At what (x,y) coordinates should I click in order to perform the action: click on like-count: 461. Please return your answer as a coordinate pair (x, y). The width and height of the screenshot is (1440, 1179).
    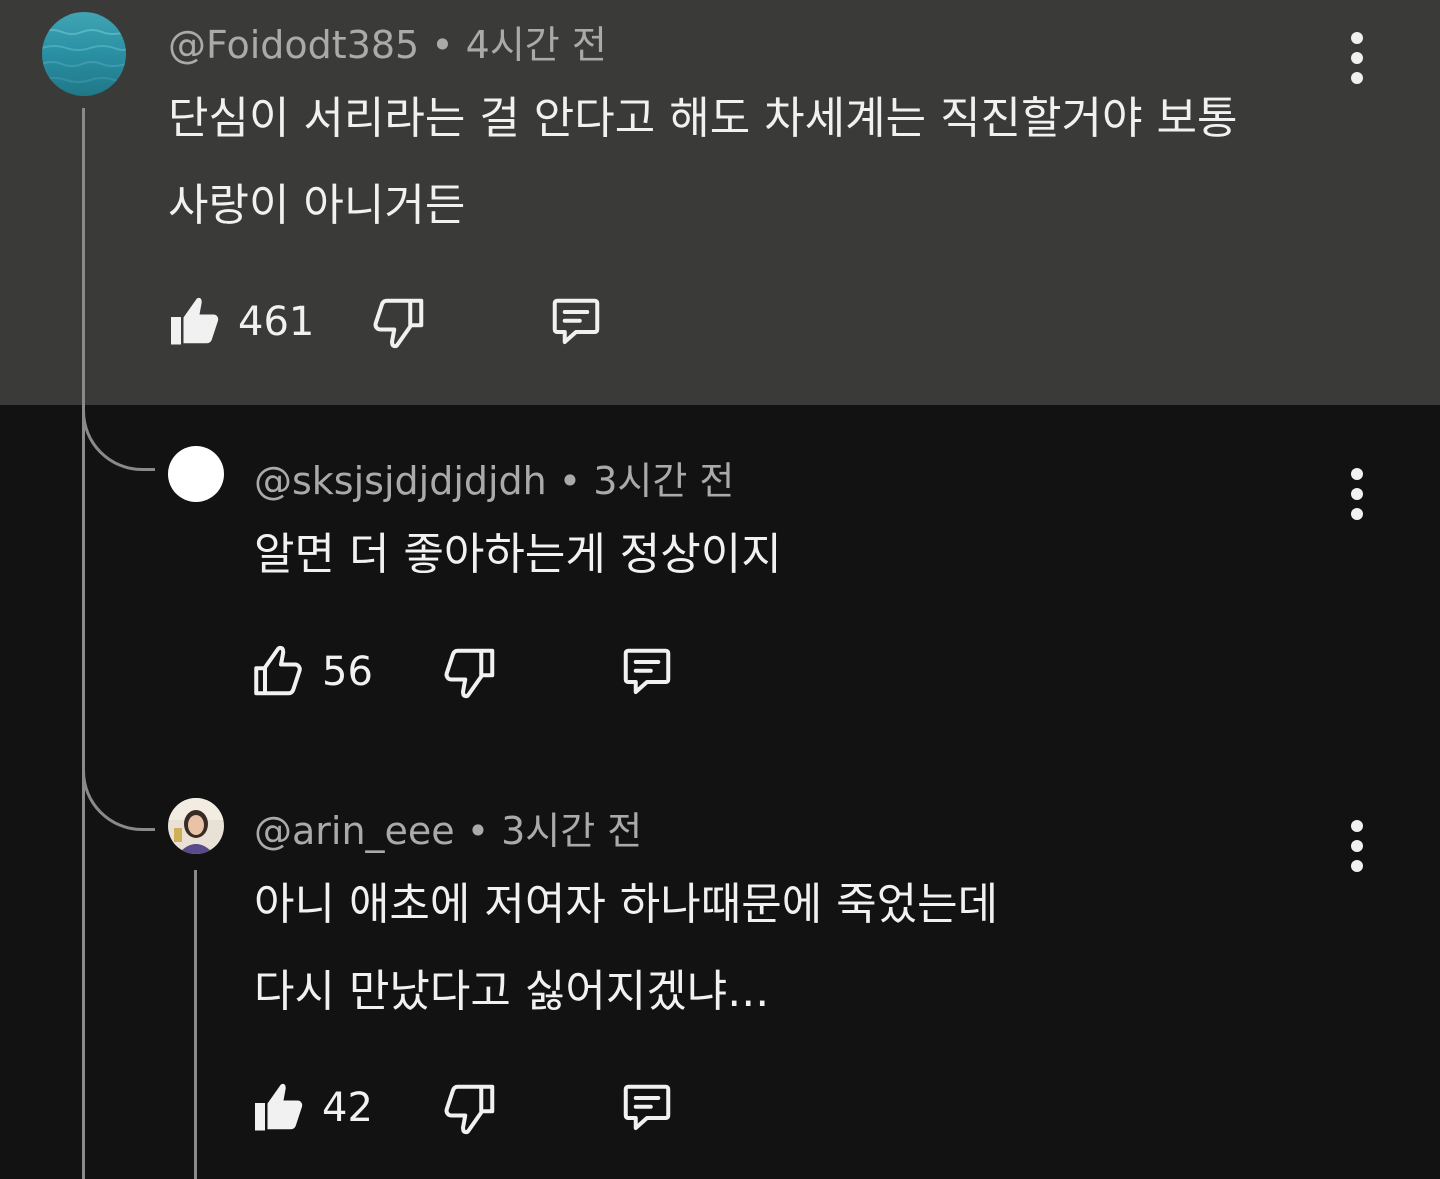
    Looking at the image, I should click on (276, 322).